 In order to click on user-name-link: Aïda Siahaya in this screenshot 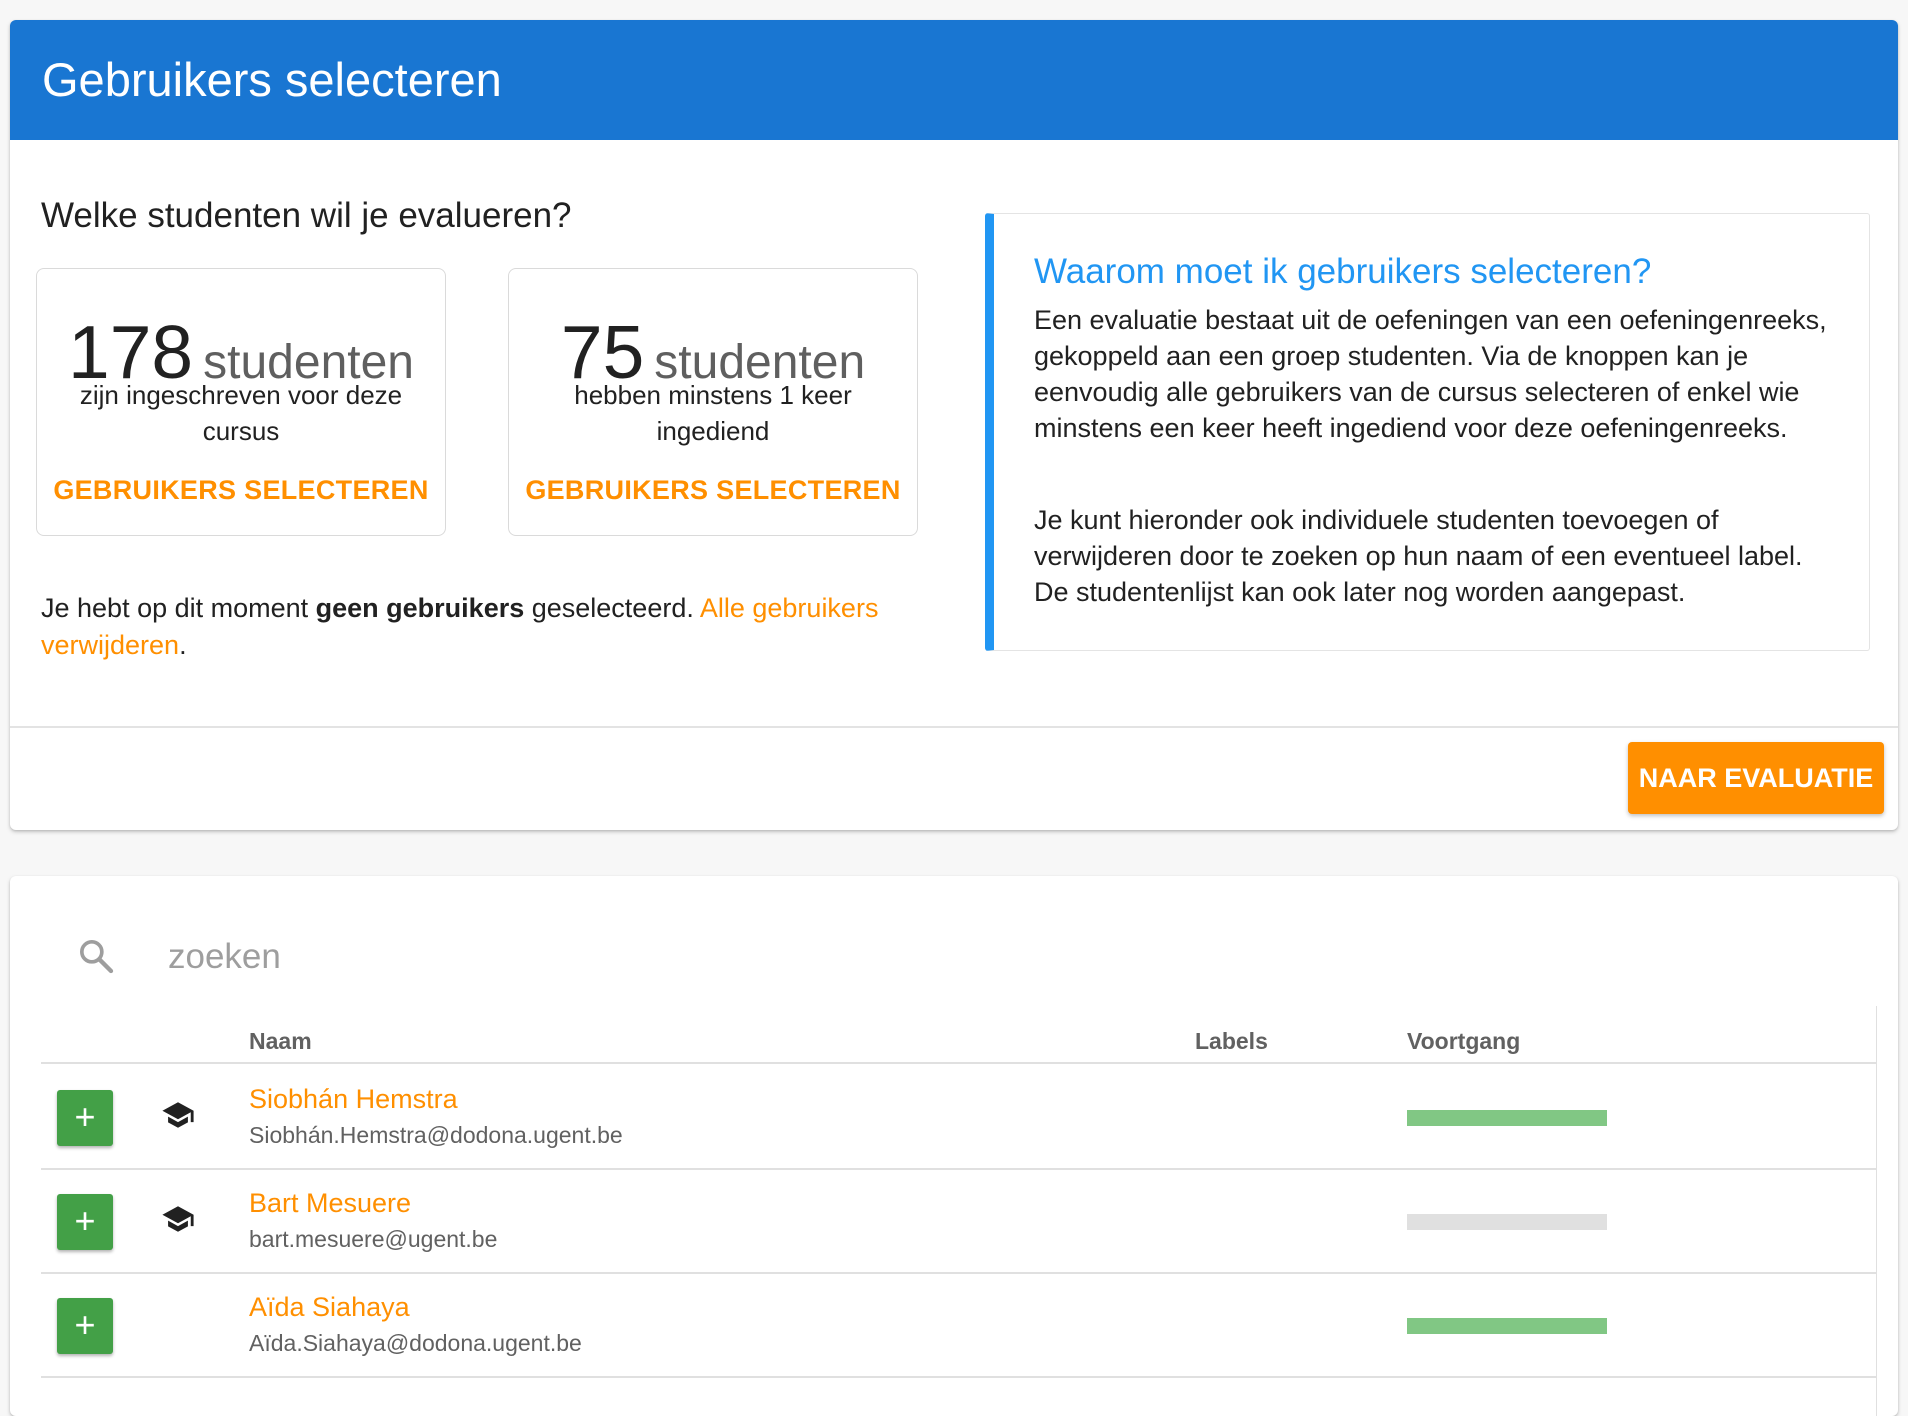, I will do `click(329, 1307)`.